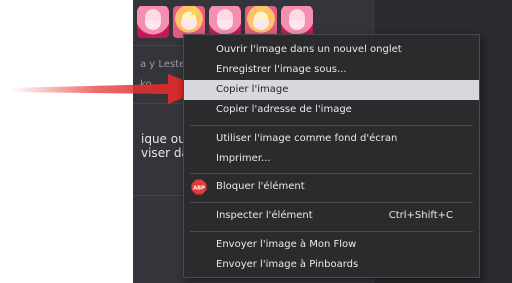 This screenshot has width=512, height=283. What do you see at coordinates (309, 49) in the screenshot?
I see `menu-item-label: Ouvrir l'image dans un nouvel onglet` at bounding box center [309, 49].